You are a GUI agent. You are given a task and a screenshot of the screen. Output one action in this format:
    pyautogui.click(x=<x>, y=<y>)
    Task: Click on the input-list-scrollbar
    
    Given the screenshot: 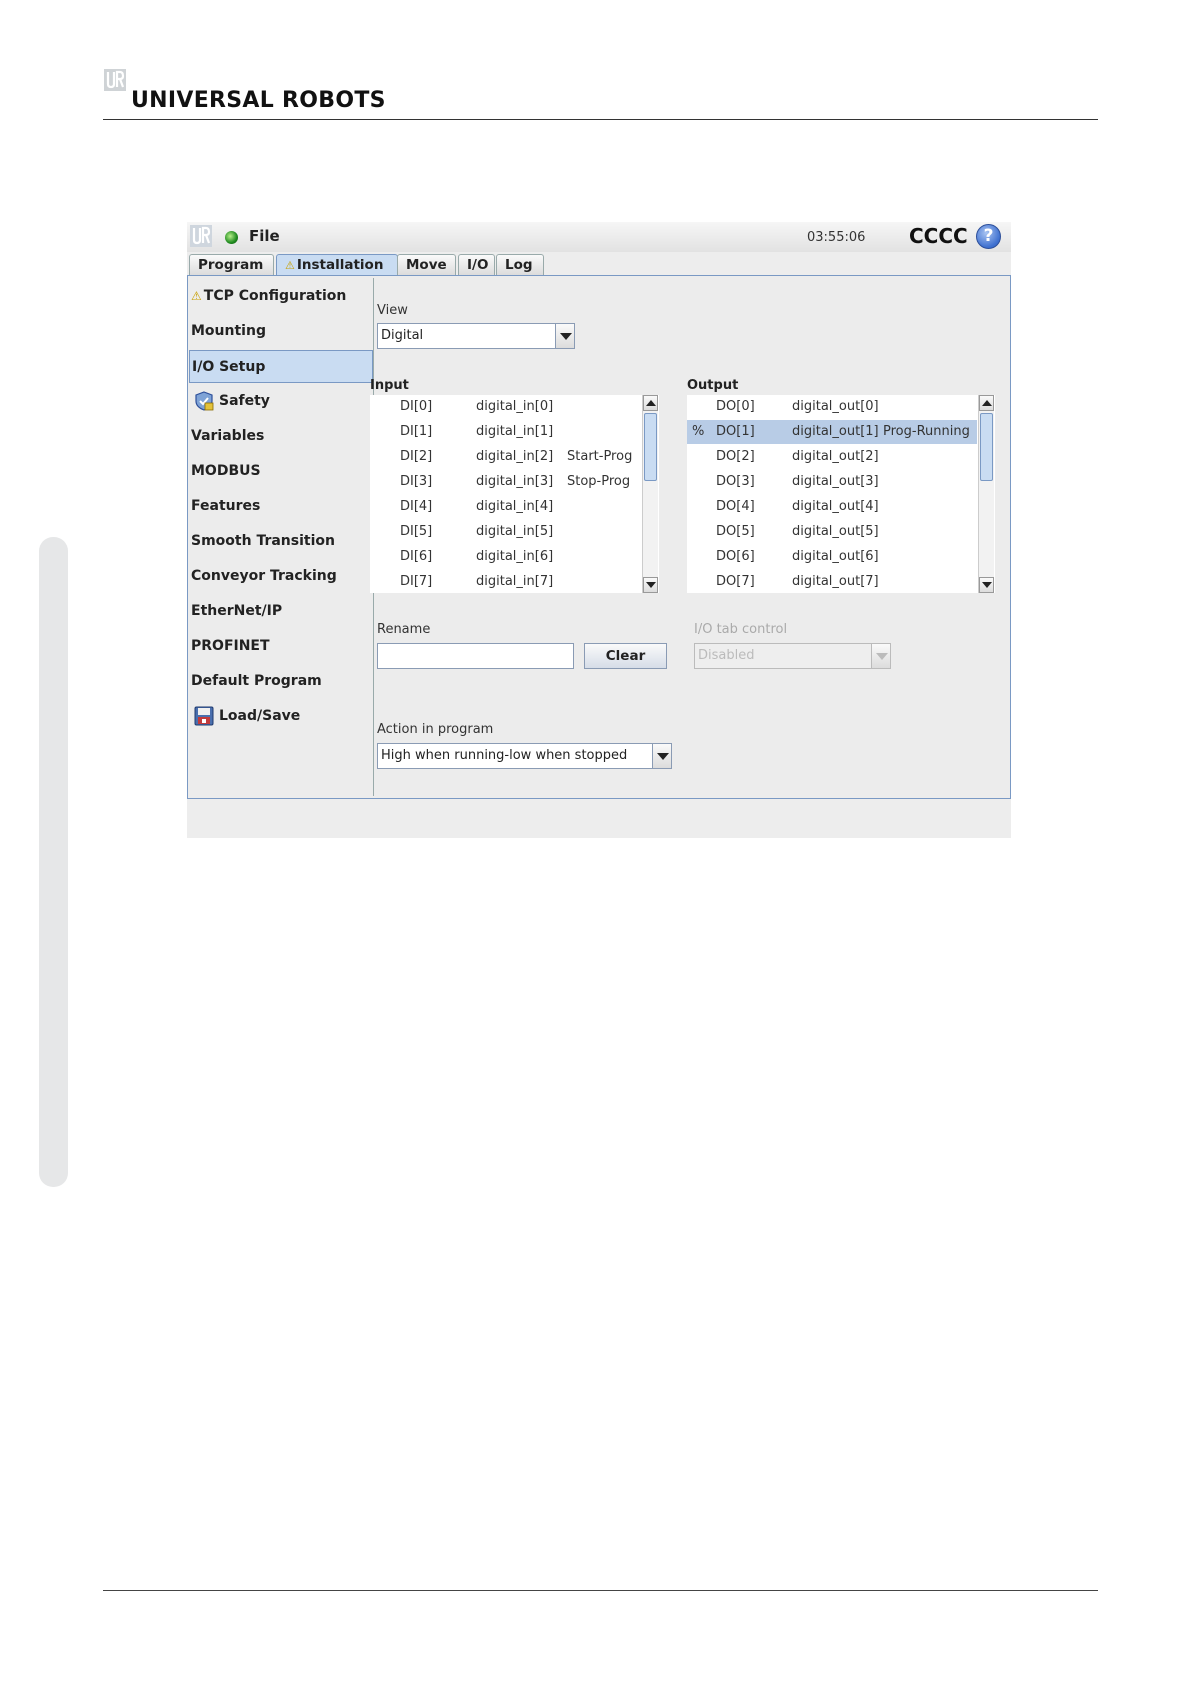 What is the action you would take?
    pyautogui.click(x=650, y=494)
    